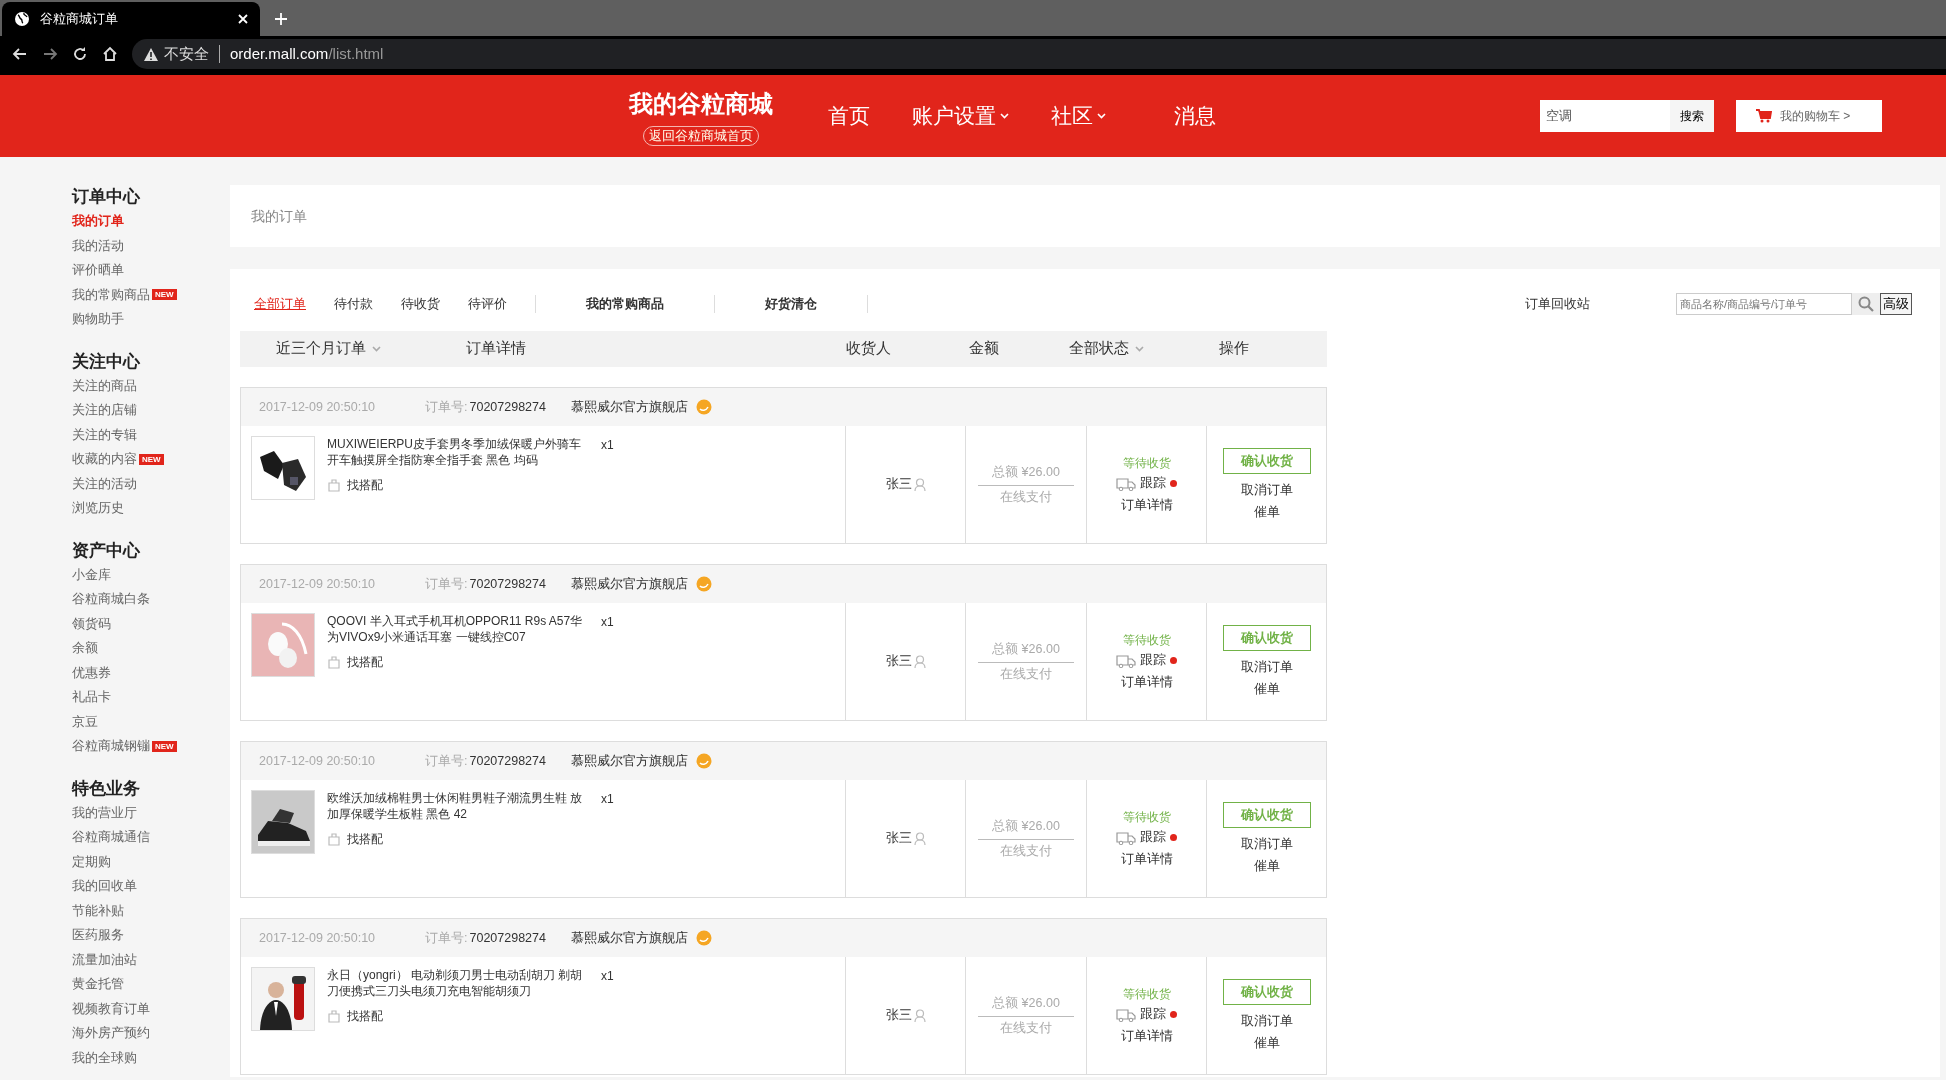 This screenshot has height=1080, width=1946. I want to click on sidebar-item: 流量加油站, so click(151, 959).